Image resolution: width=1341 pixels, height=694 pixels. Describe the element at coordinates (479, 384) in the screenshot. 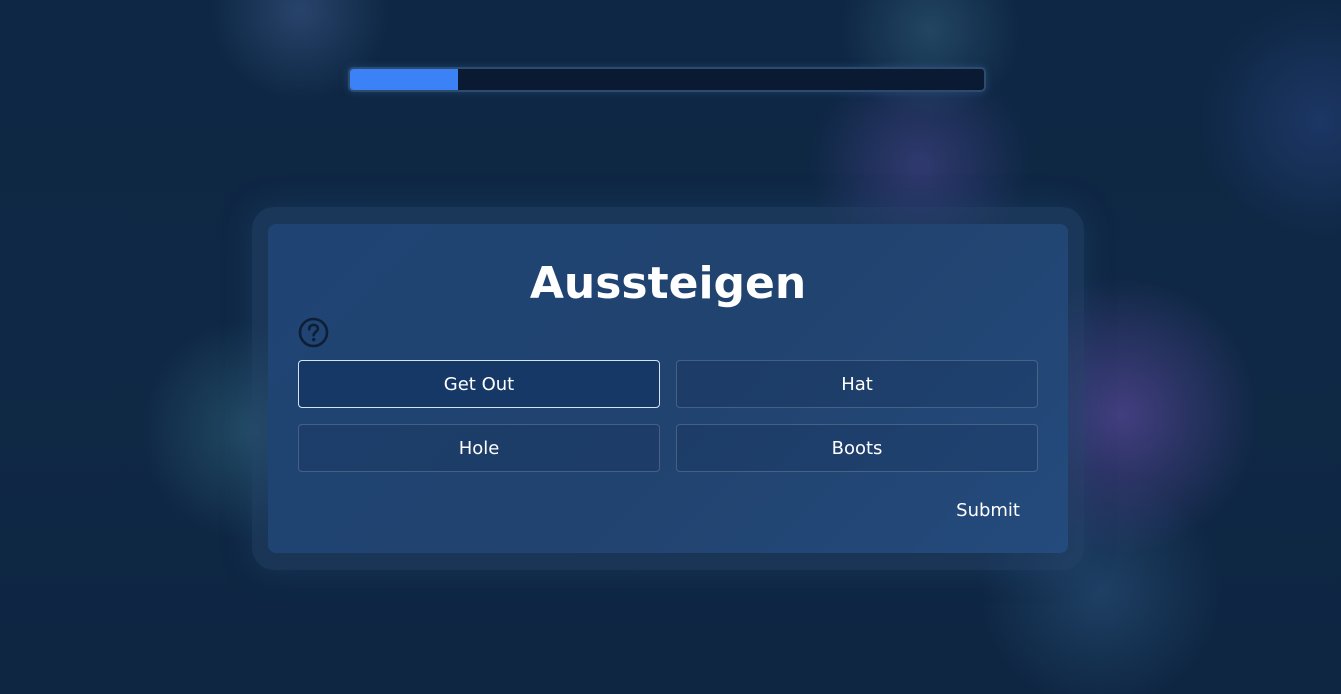

I see `option-get-out-button: Get Out` at that location.